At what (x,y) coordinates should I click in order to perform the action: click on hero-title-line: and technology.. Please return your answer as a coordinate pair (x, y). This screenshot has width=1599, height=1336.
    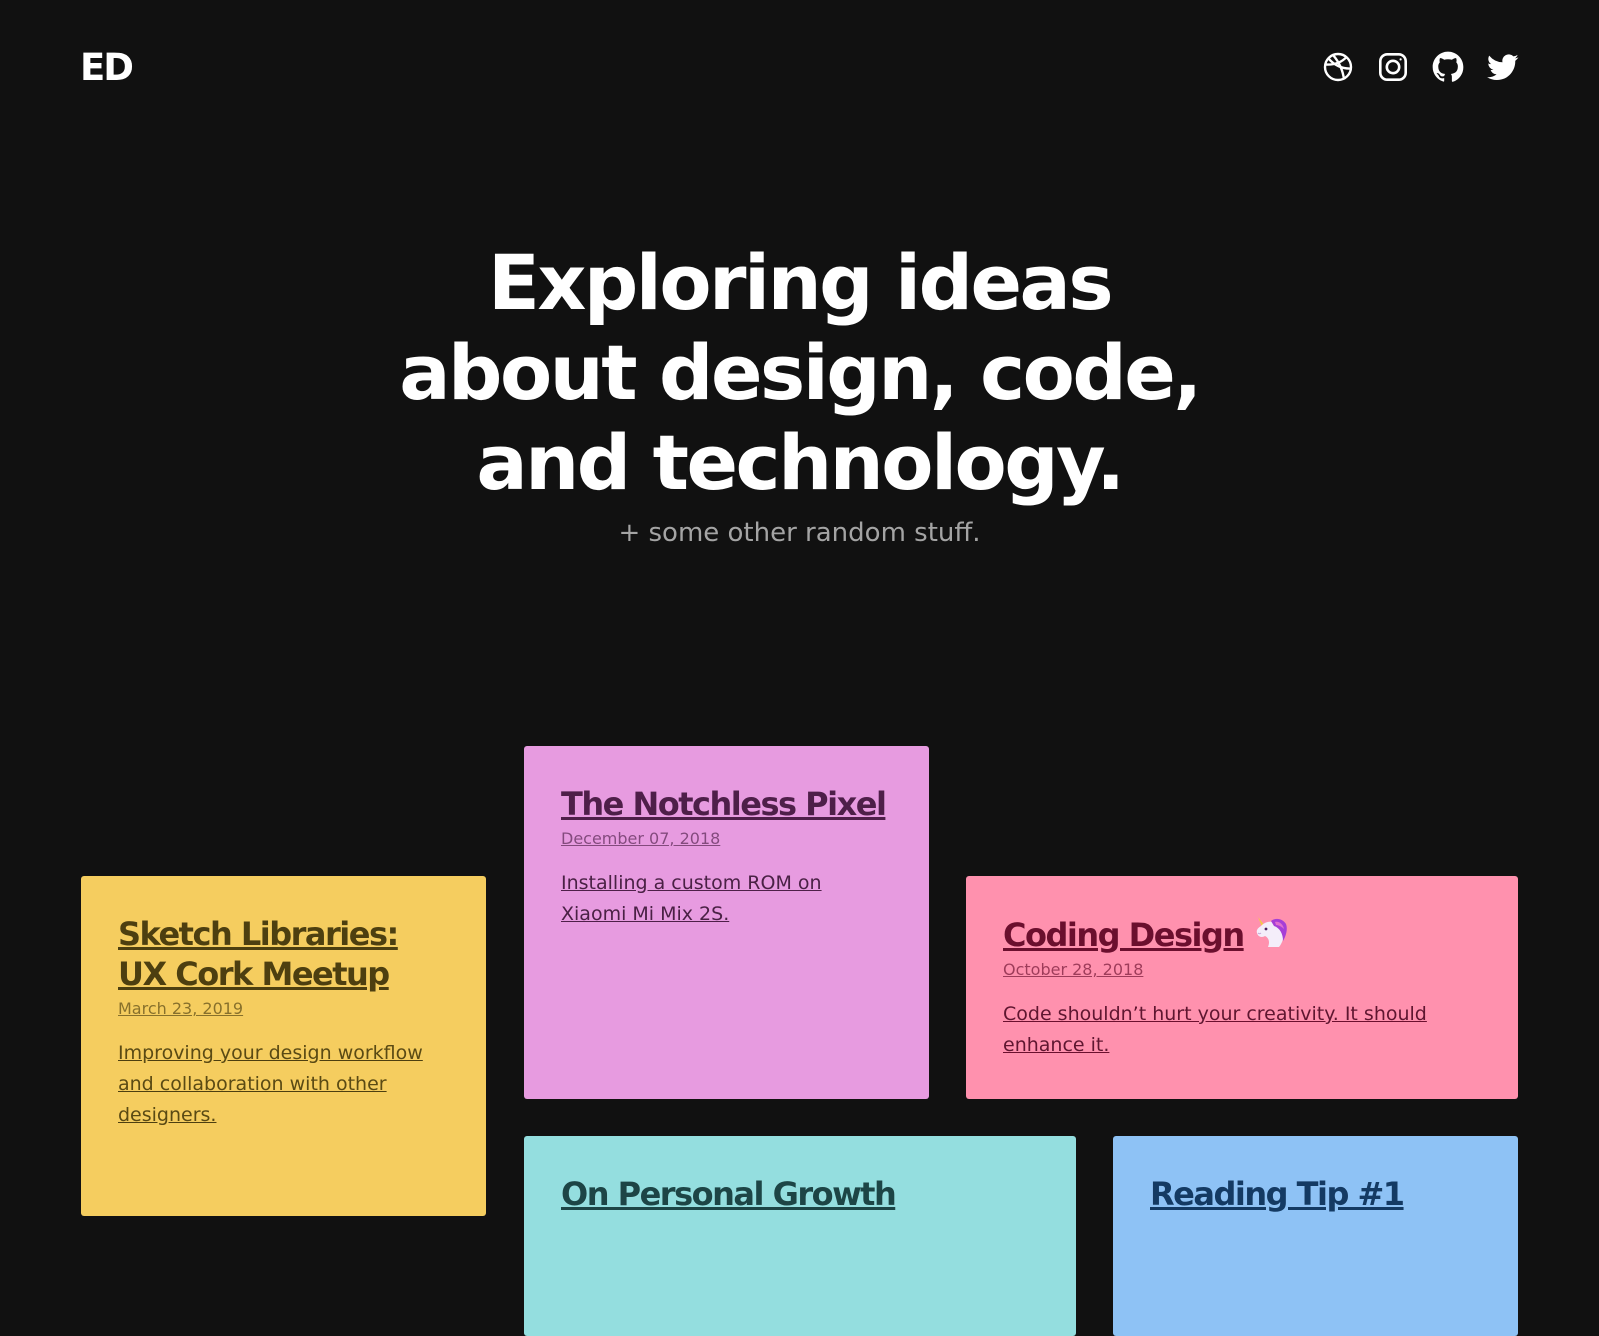
    Looking at the image, I should click on (800, 462).